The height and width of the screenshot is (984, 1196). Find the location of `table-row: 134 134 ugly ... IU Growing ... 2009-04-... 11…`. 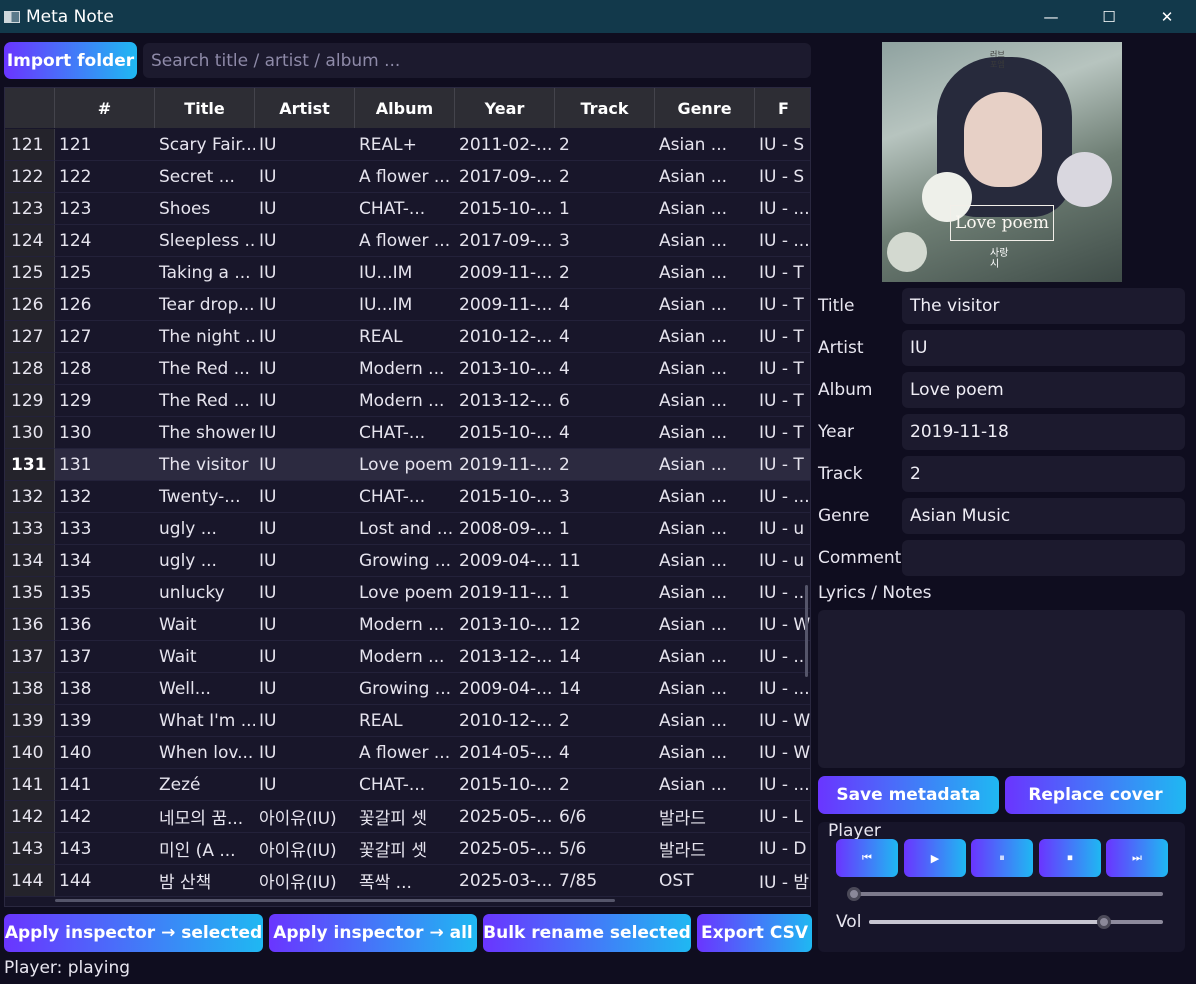

table-row: 134 134 ugly ... IU Growing ... 2009-04-... 11… is located at coordinates (407, 561).